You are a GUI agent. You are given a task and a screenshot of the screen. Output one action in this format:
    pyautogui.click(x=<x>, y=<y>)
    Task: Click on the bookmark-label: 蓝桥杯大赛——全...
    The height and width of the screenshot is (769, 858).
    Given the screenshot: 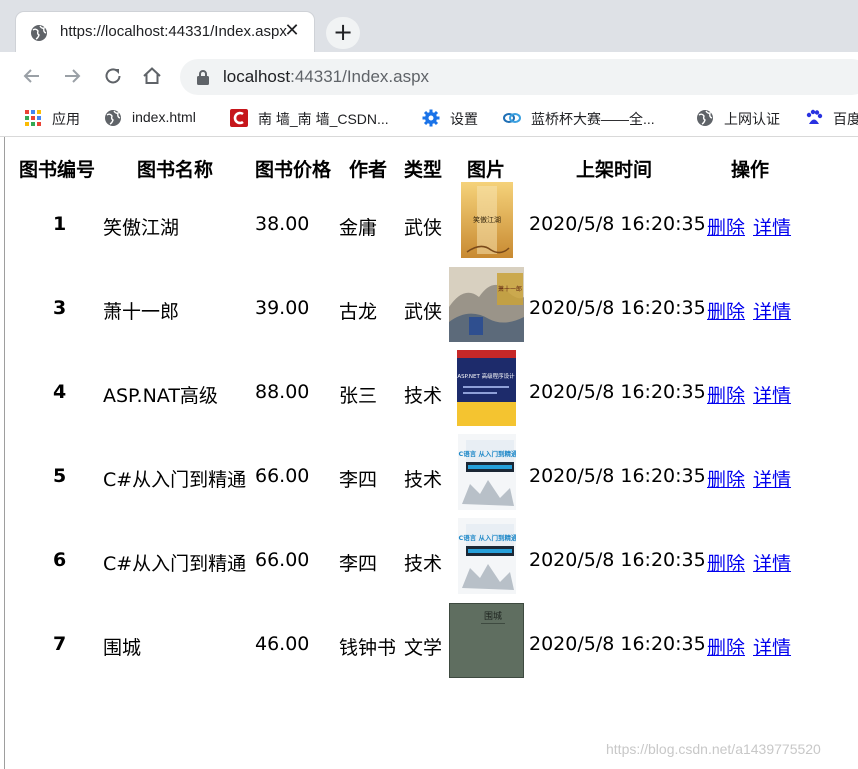 What is the action you would take?
    pyautogui.click(x=593, y=119)
    